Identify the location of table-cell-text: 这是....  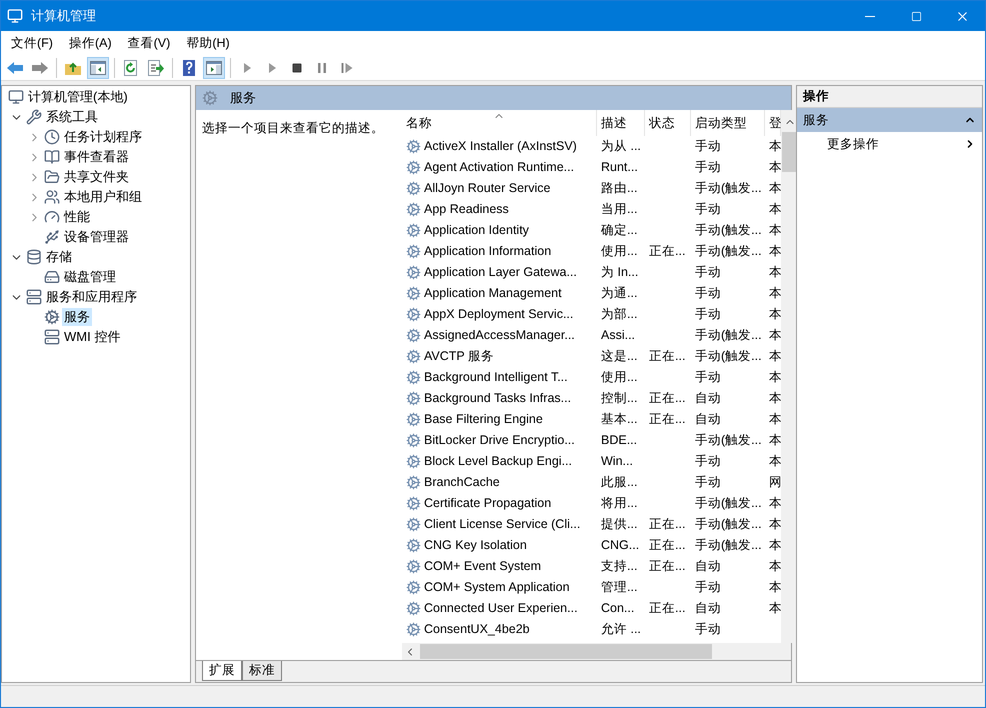
(619, 357).